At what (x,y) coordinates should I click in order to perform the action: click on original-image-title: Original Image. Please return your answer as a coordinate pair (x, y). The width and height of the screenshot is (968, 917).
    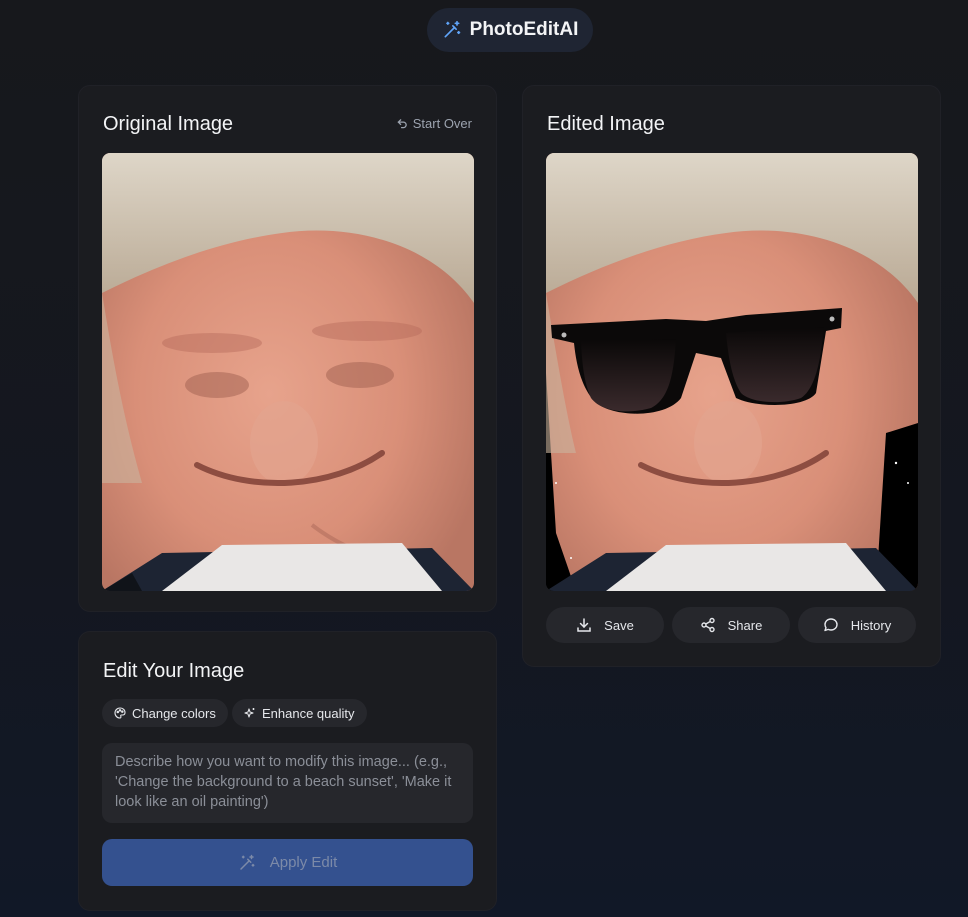
    Looking at the image, I should click on (168, 124).